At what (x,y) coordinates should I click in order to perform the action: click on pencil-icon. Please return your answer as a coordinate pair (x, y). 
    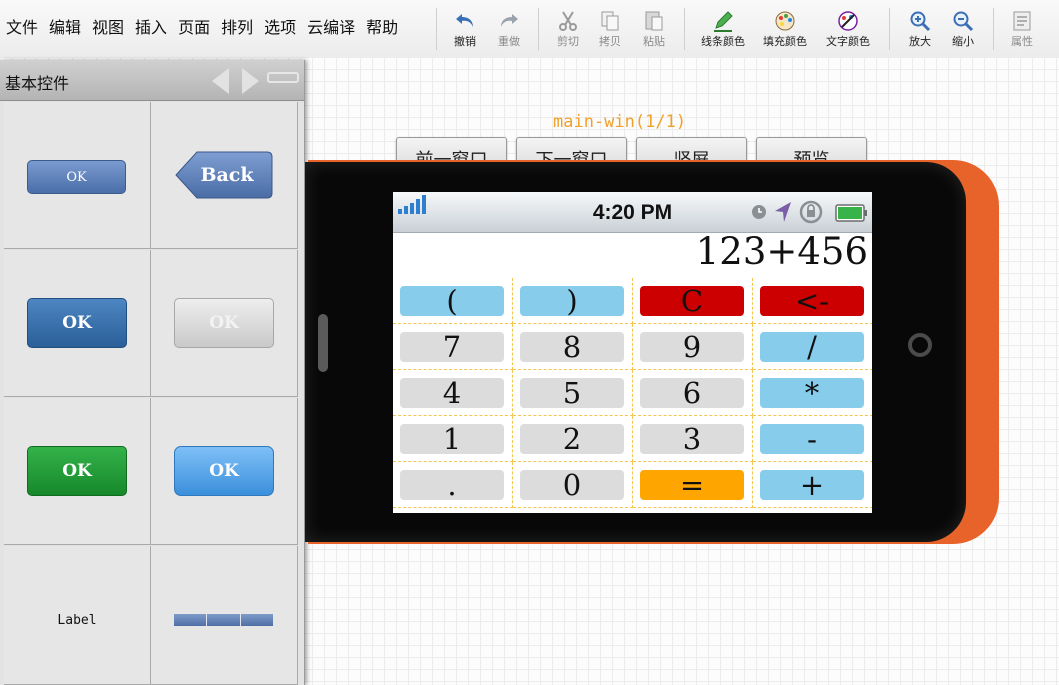
    Looking at the image, I should click on (723, 21).